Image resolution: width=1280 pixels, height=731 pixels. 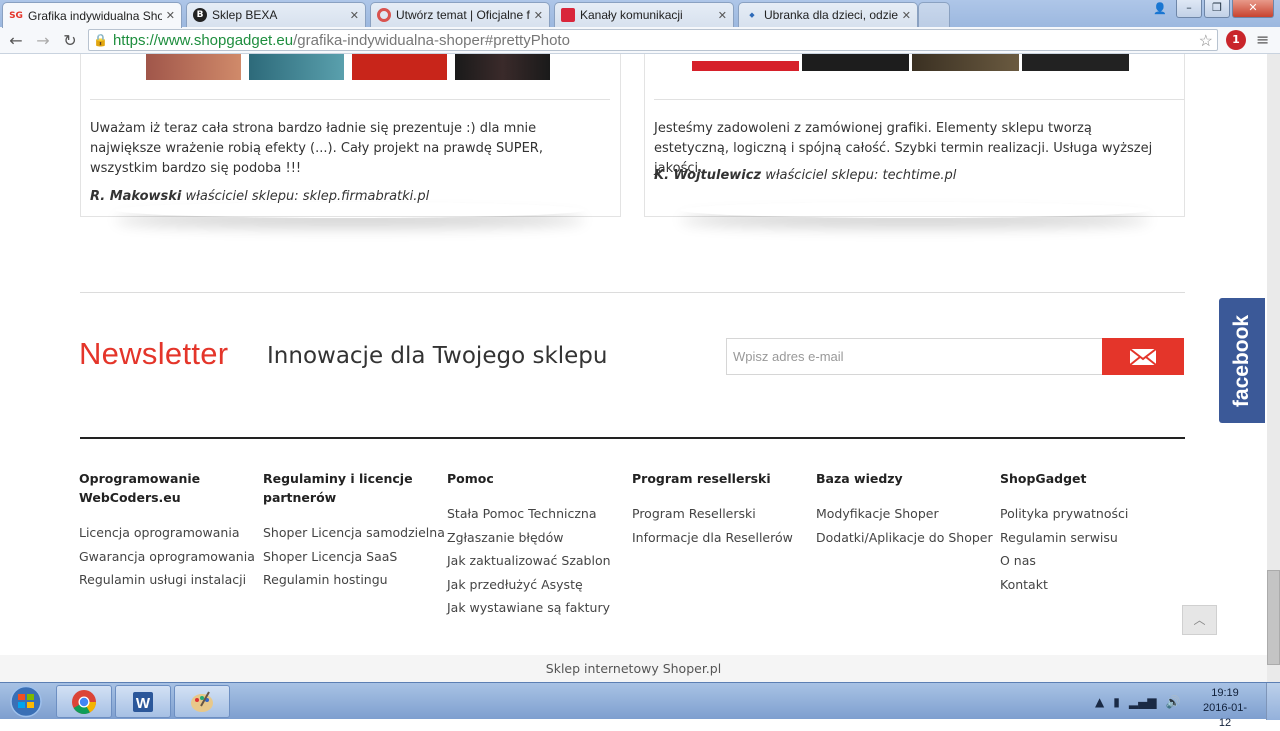 I want to click on network-icon: ▂▄▆, so click(x=1143, y=702).